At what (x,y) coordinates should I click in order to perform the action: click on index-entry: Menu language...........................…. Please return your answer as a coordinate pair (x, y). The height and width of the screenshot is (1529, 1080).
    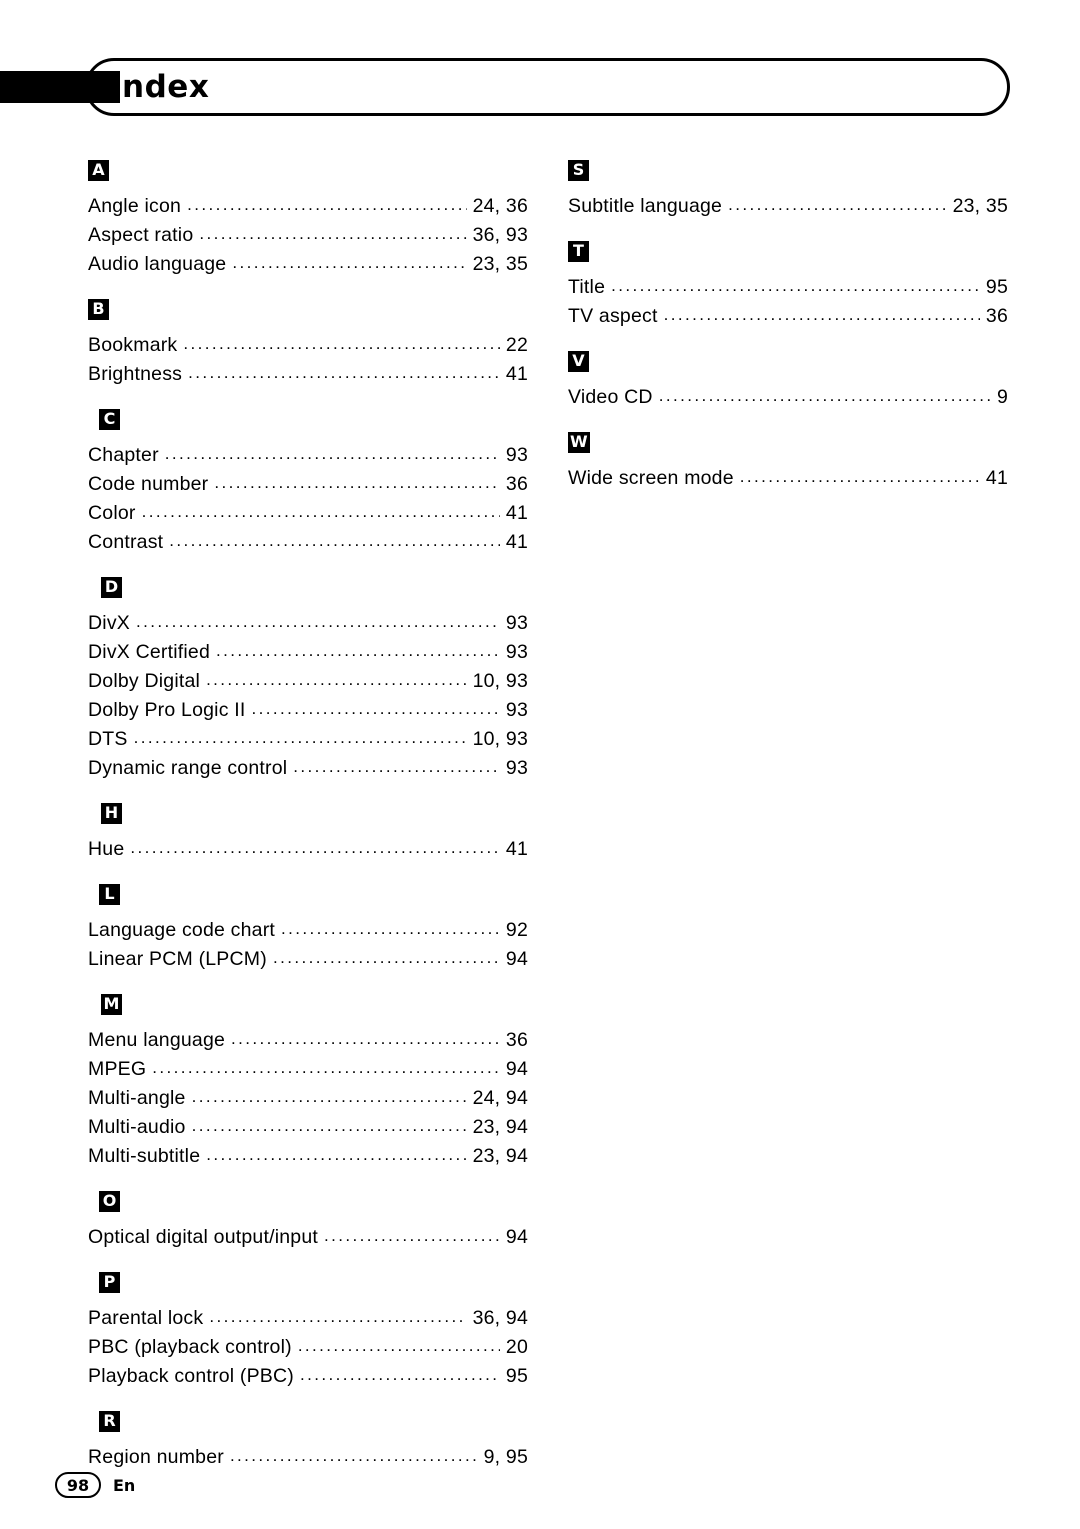
    Looking at the image, I should click on (308, 1040).